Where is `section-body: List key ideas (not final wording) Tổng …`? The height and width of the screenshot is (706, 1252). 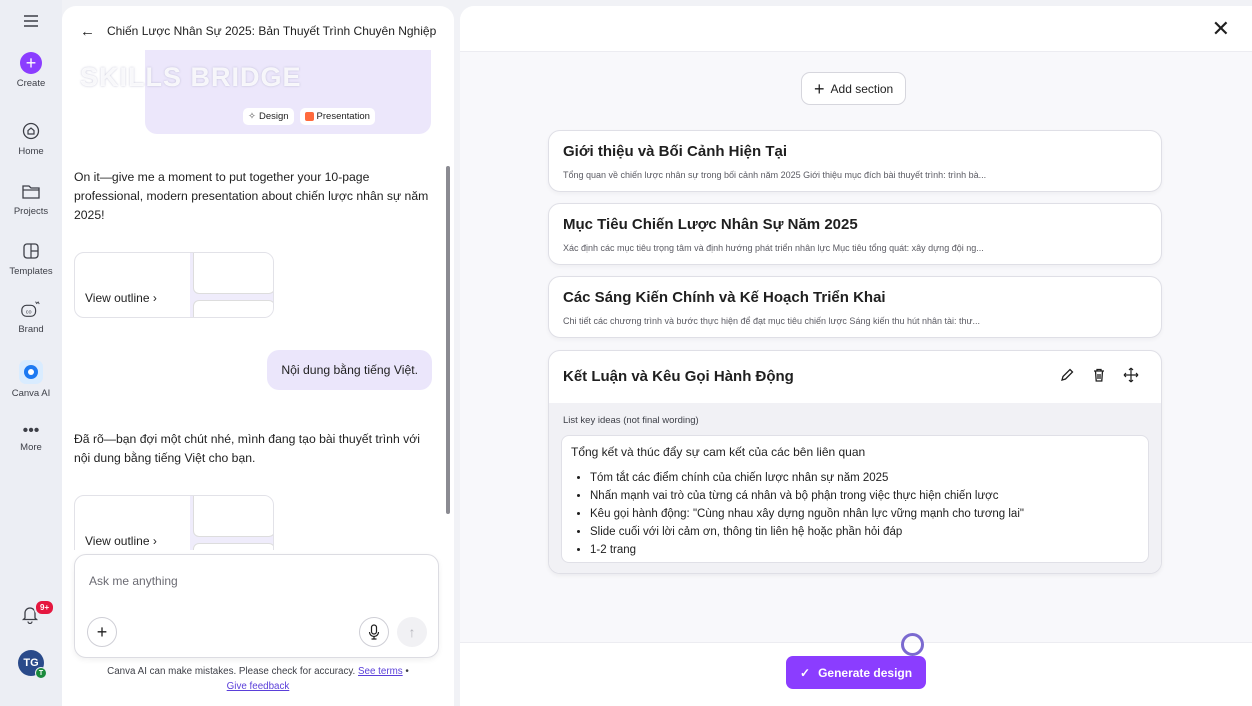 section-body: List key ideas (not final wording) Tổng … is located at coordinates (855, 488).